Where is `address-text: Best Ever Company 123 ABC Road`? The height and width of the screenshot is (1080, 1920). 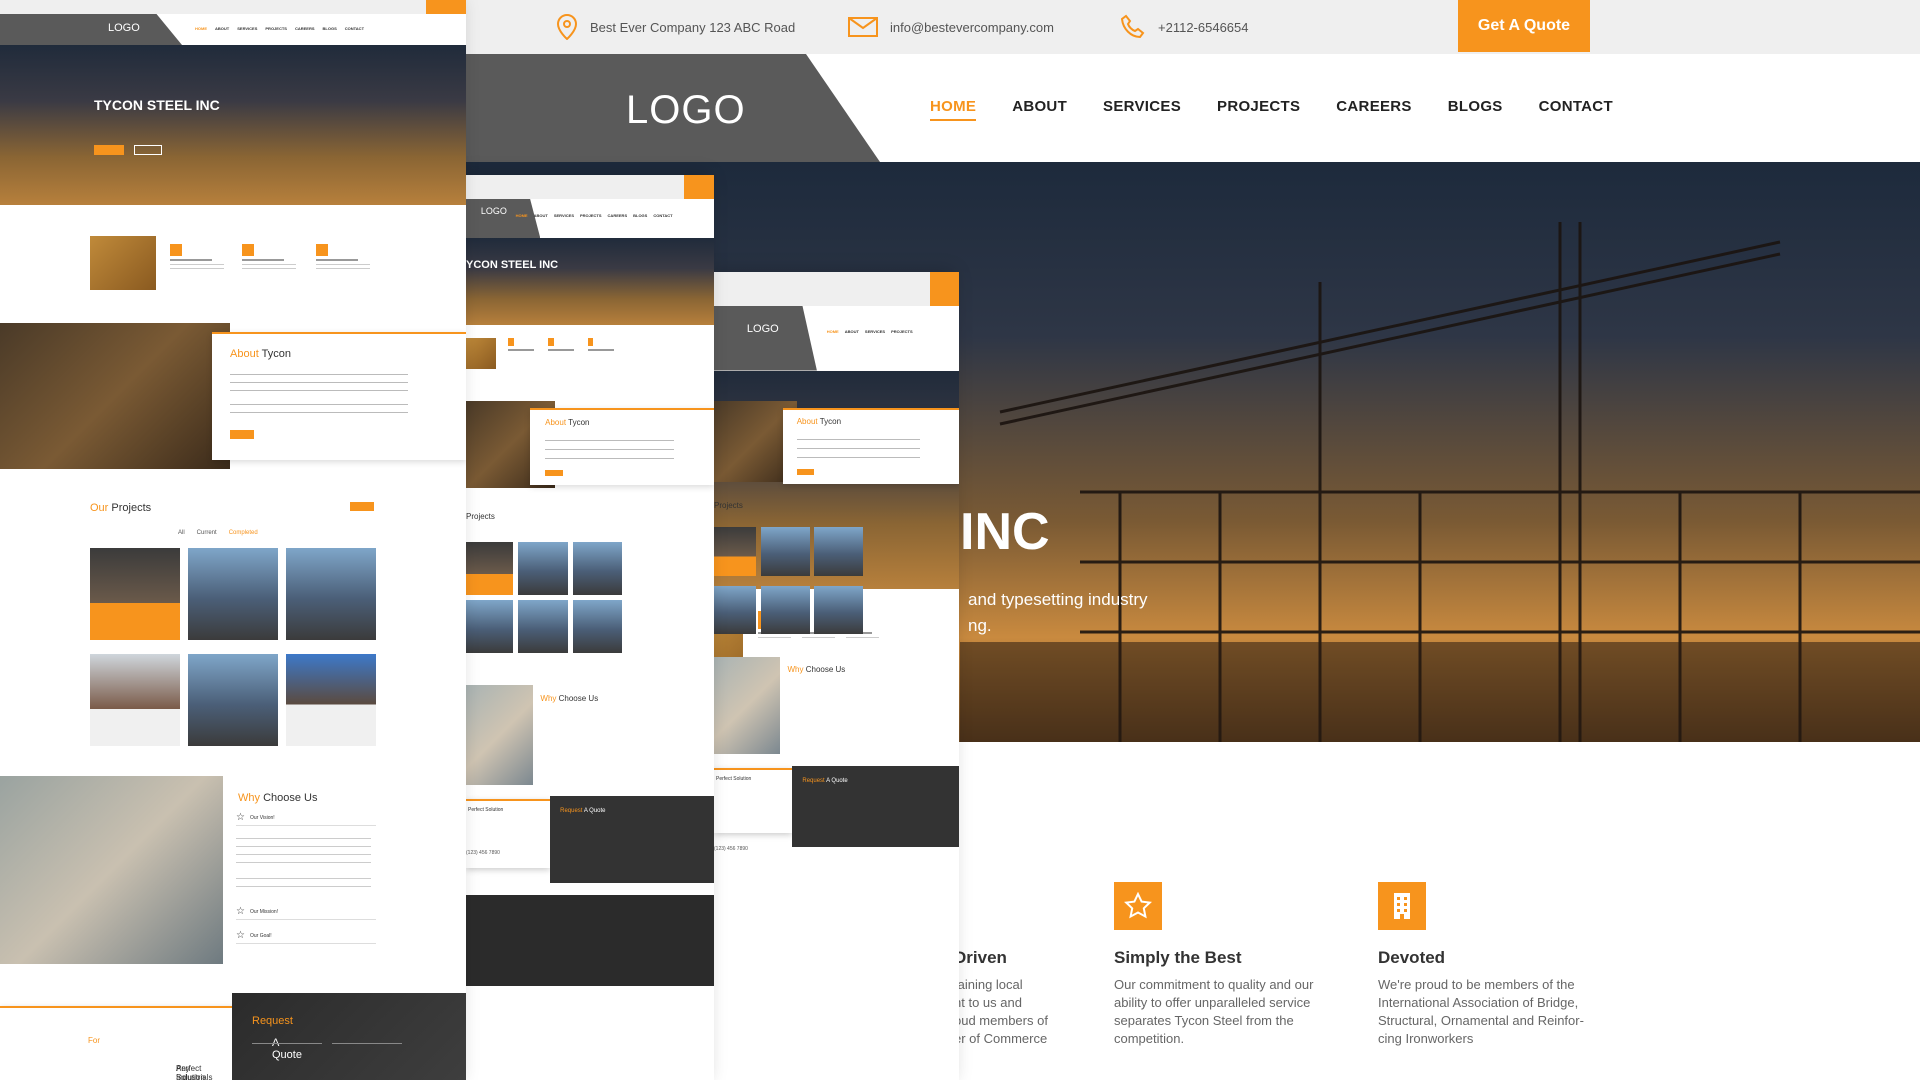
address-text: Best Ever Company 123 ABC Road is located at coordinates (693, 27).